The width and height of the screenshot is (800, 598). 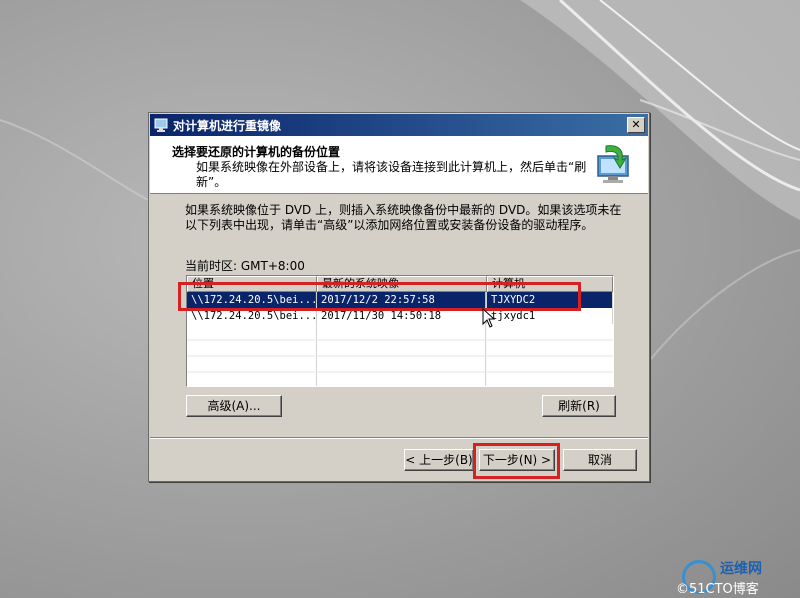 I want to click on computer-icon, so click(x=161, y=125).